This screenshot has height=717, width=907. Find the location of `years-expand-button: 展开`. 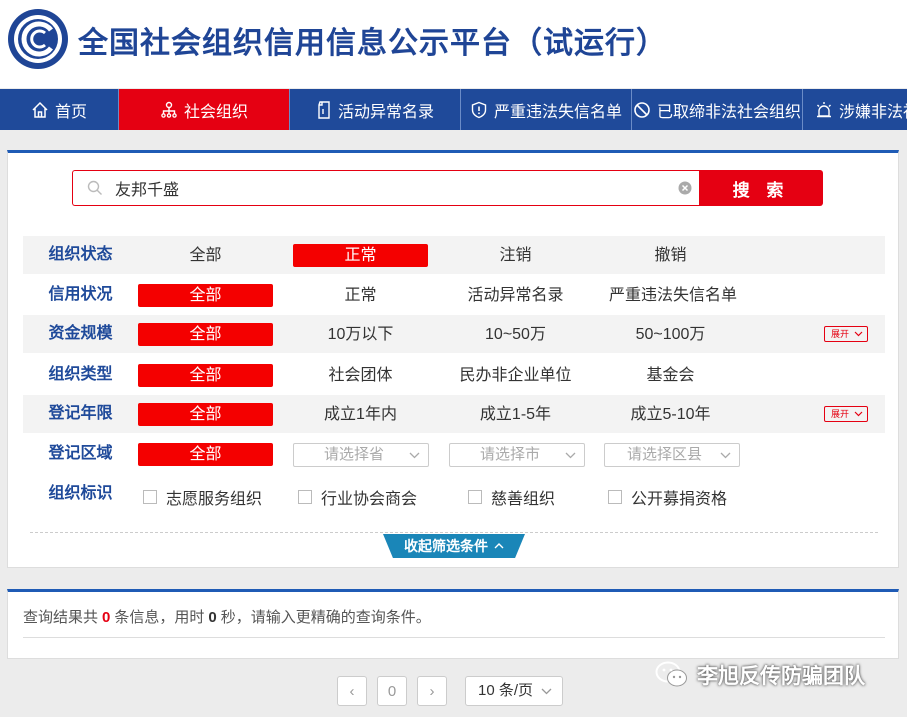

years-expand-button: 展开 is located at coordinates (846, 414).